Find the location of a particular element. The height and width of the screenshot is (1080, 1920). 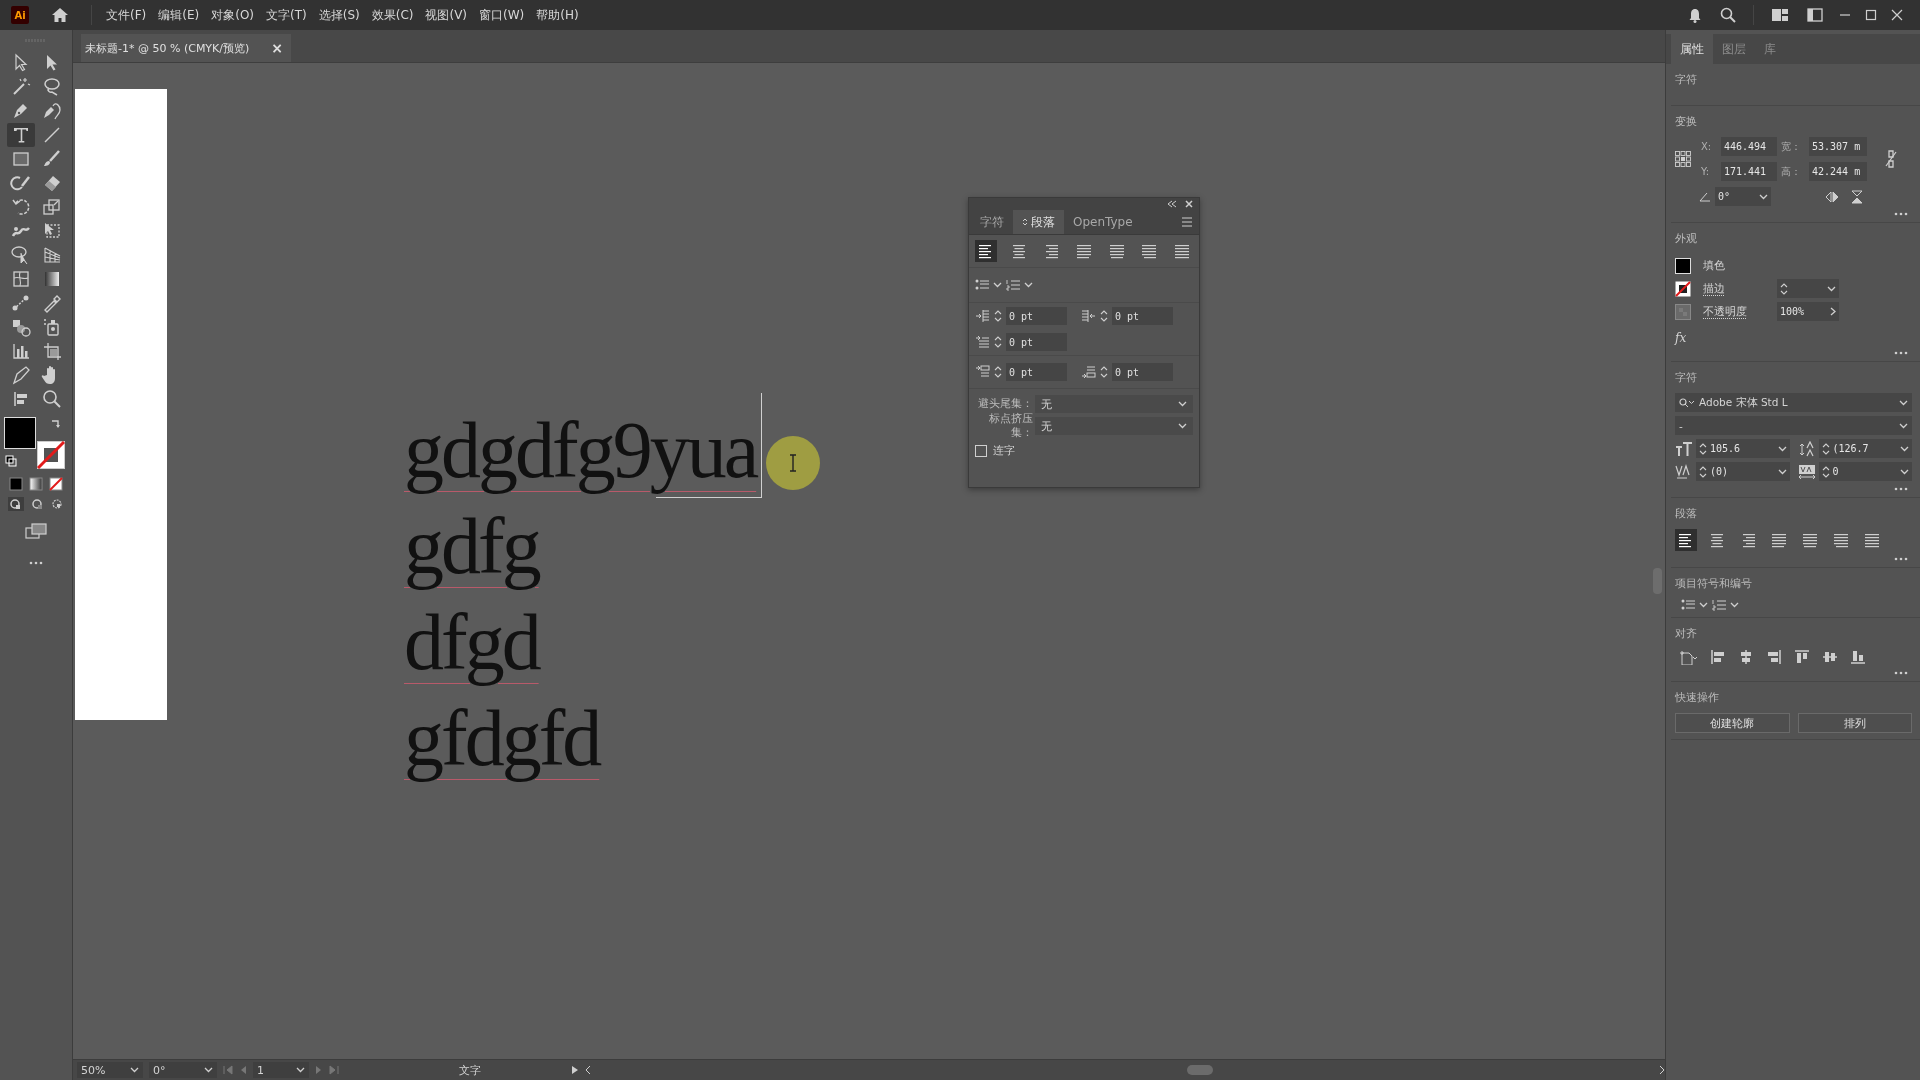

artboard-dropdown: 1 is located at coordinates (281, 1070).